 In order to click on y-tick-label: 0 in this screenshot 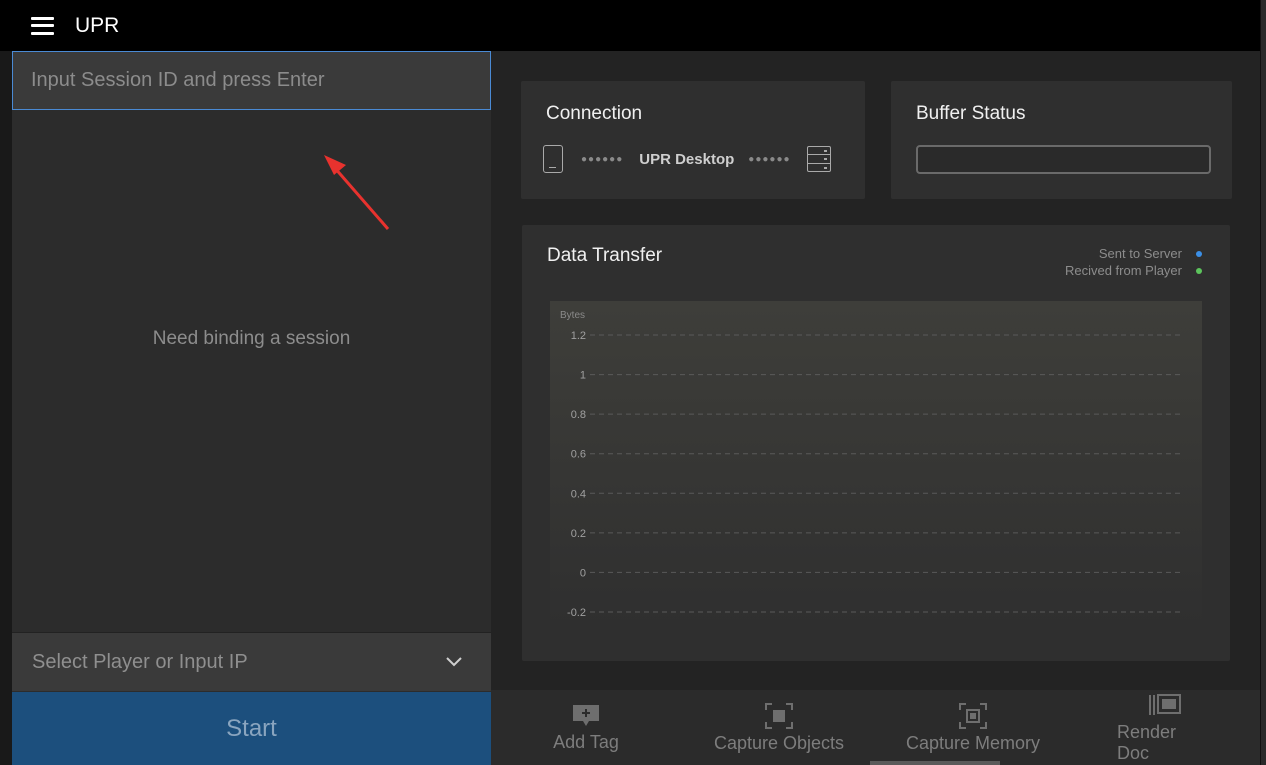, I will do `click(583, 573)`.